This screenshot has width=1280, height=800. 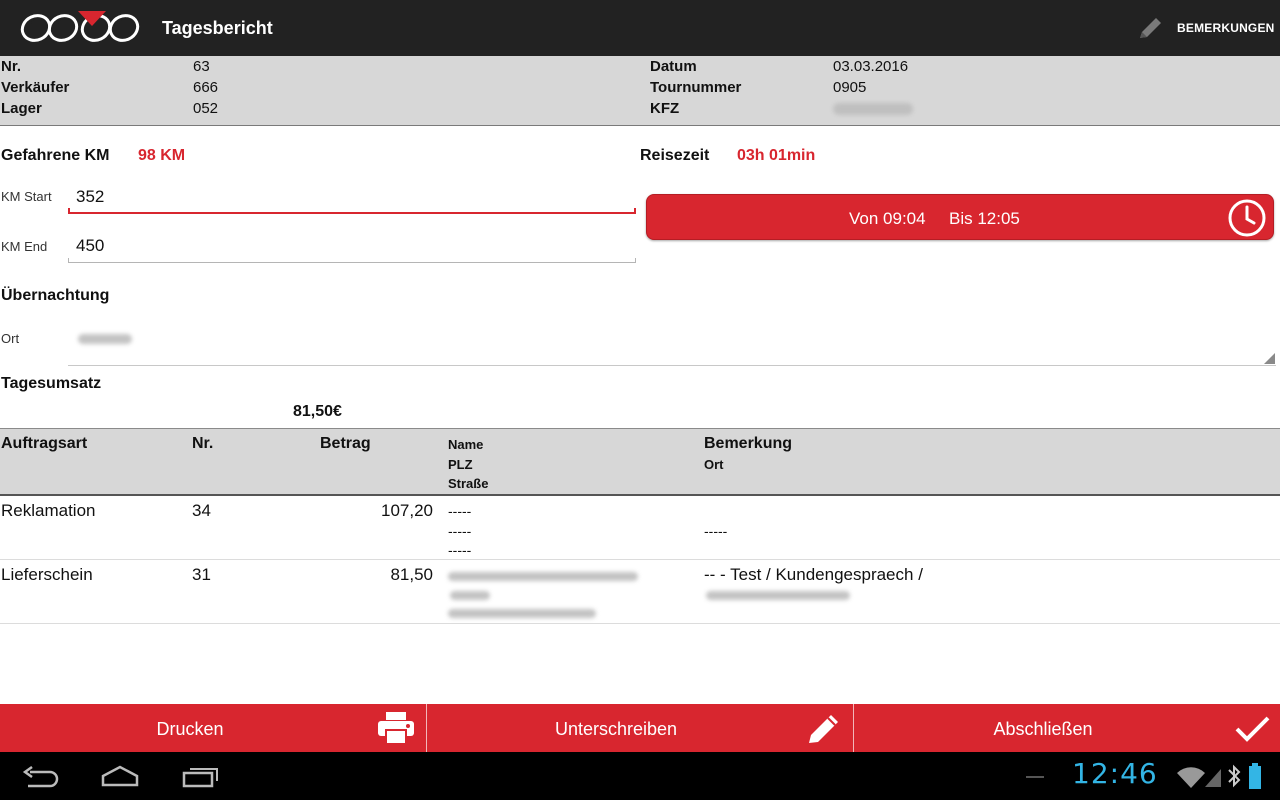 What do you see at coordinates (813, 574) in the screenshot?
I see `row-remark: -- - Test / Kundengespraech /` at bounding box center [813, 574].